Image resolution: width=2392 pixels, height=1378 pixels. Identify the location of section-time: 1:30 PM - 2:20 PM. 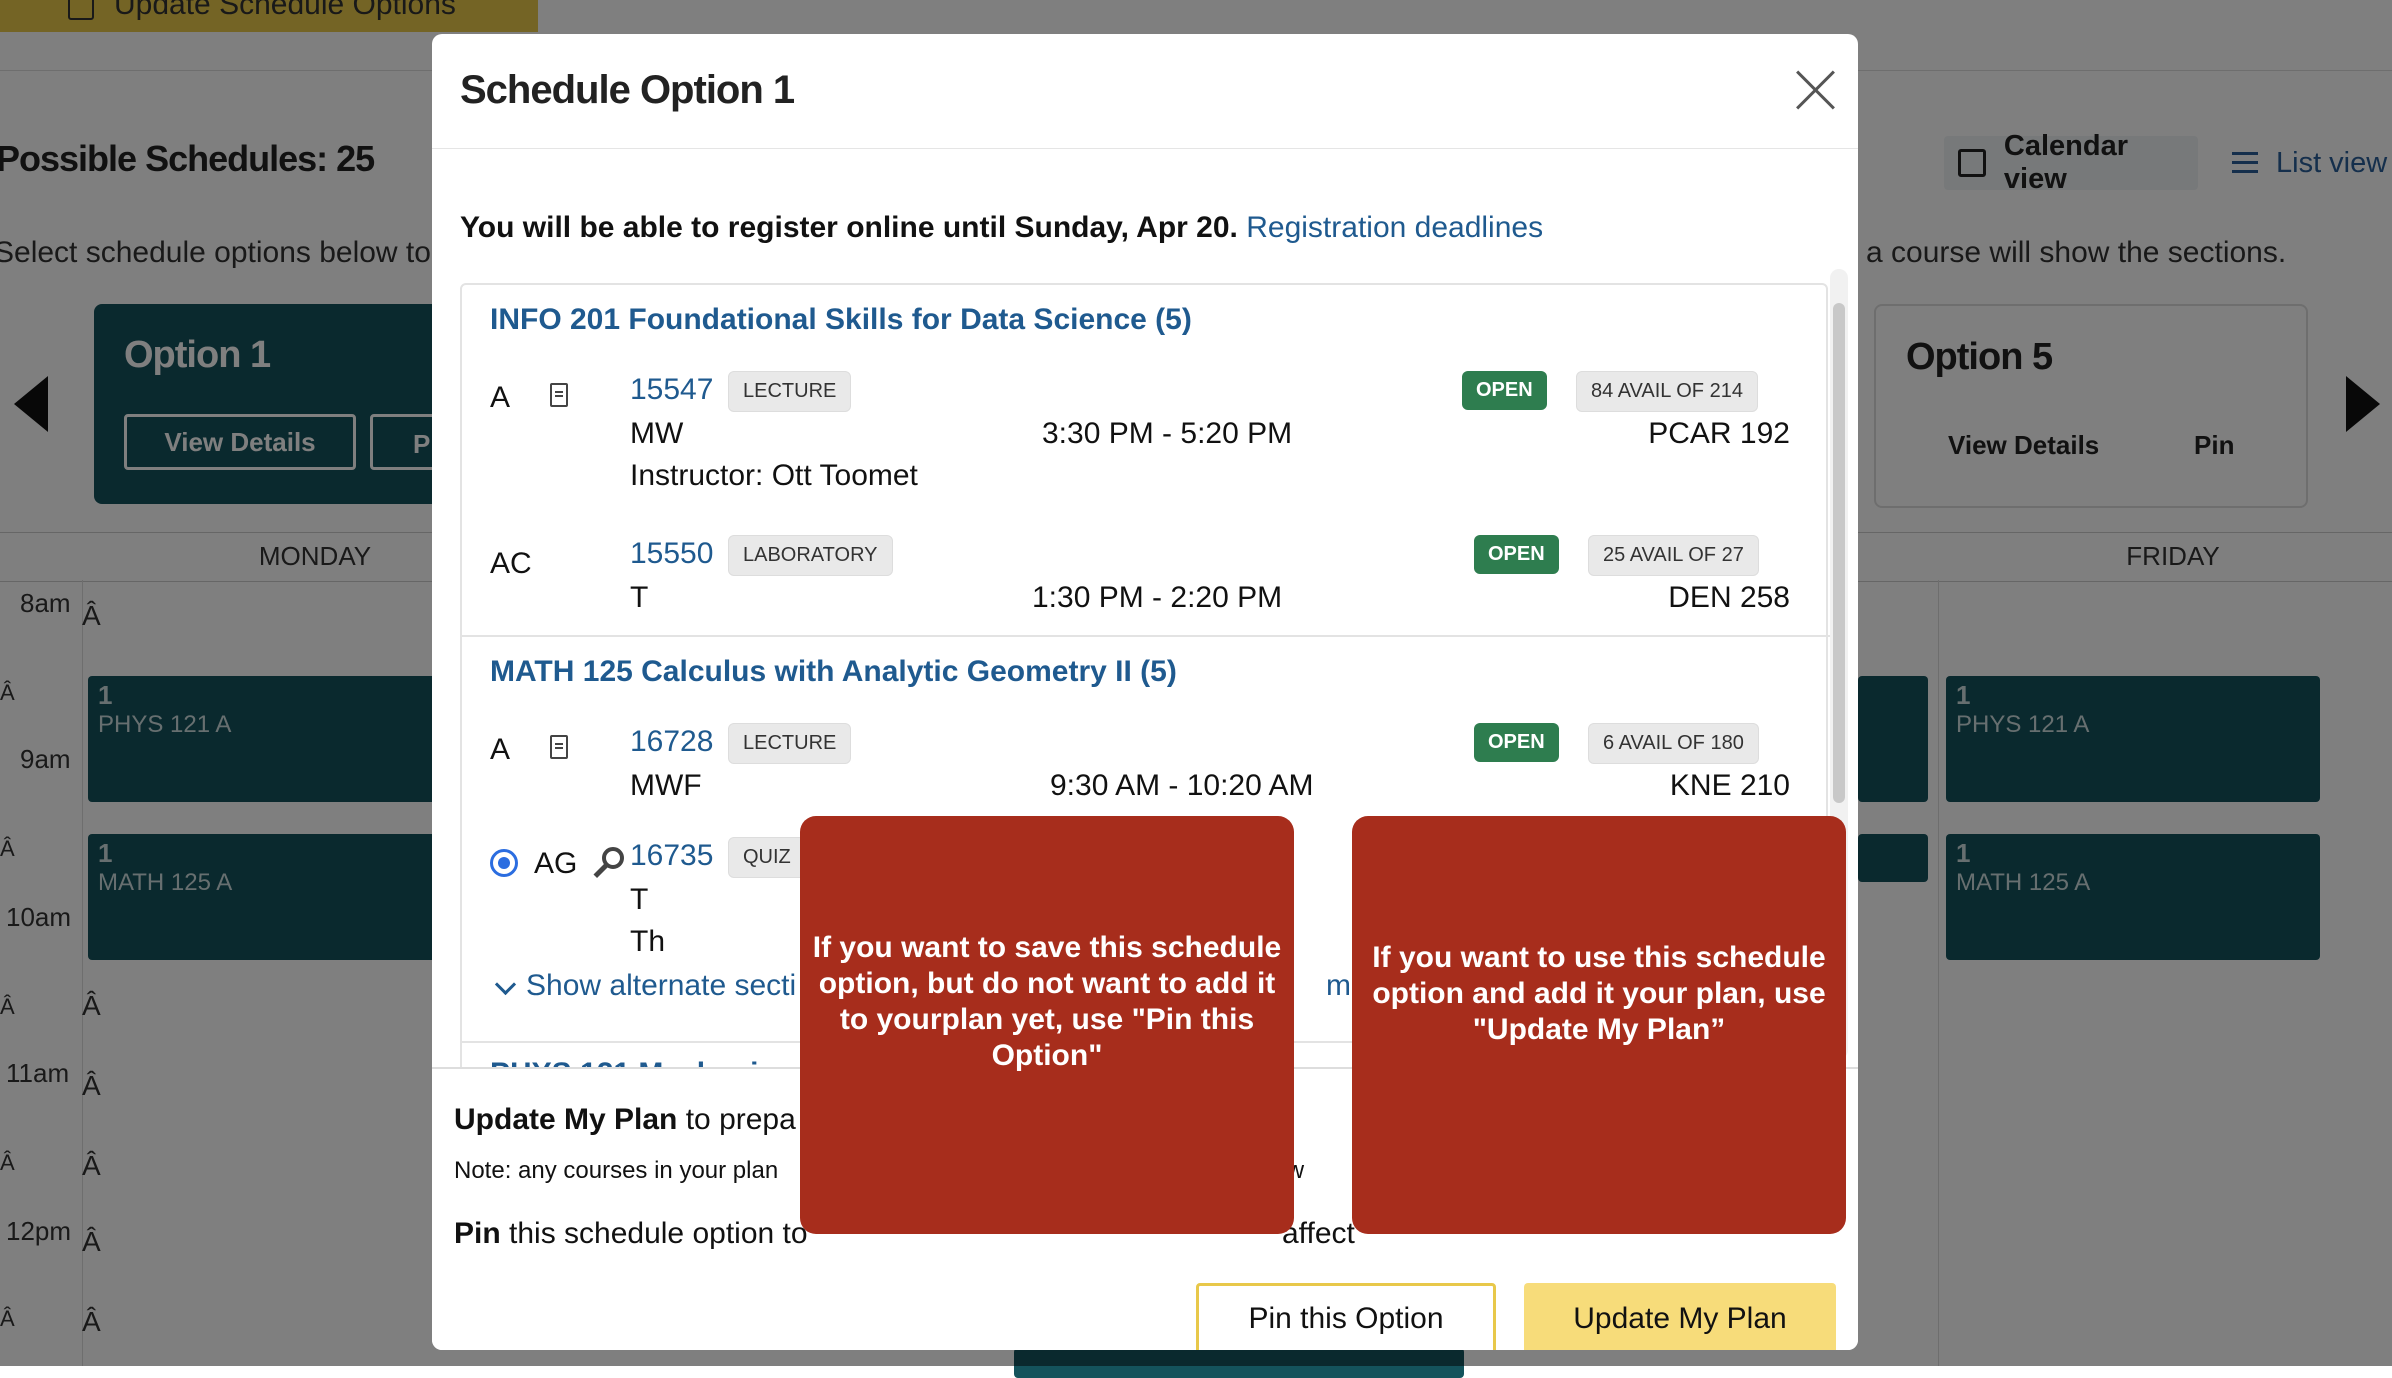
(1157, 597).